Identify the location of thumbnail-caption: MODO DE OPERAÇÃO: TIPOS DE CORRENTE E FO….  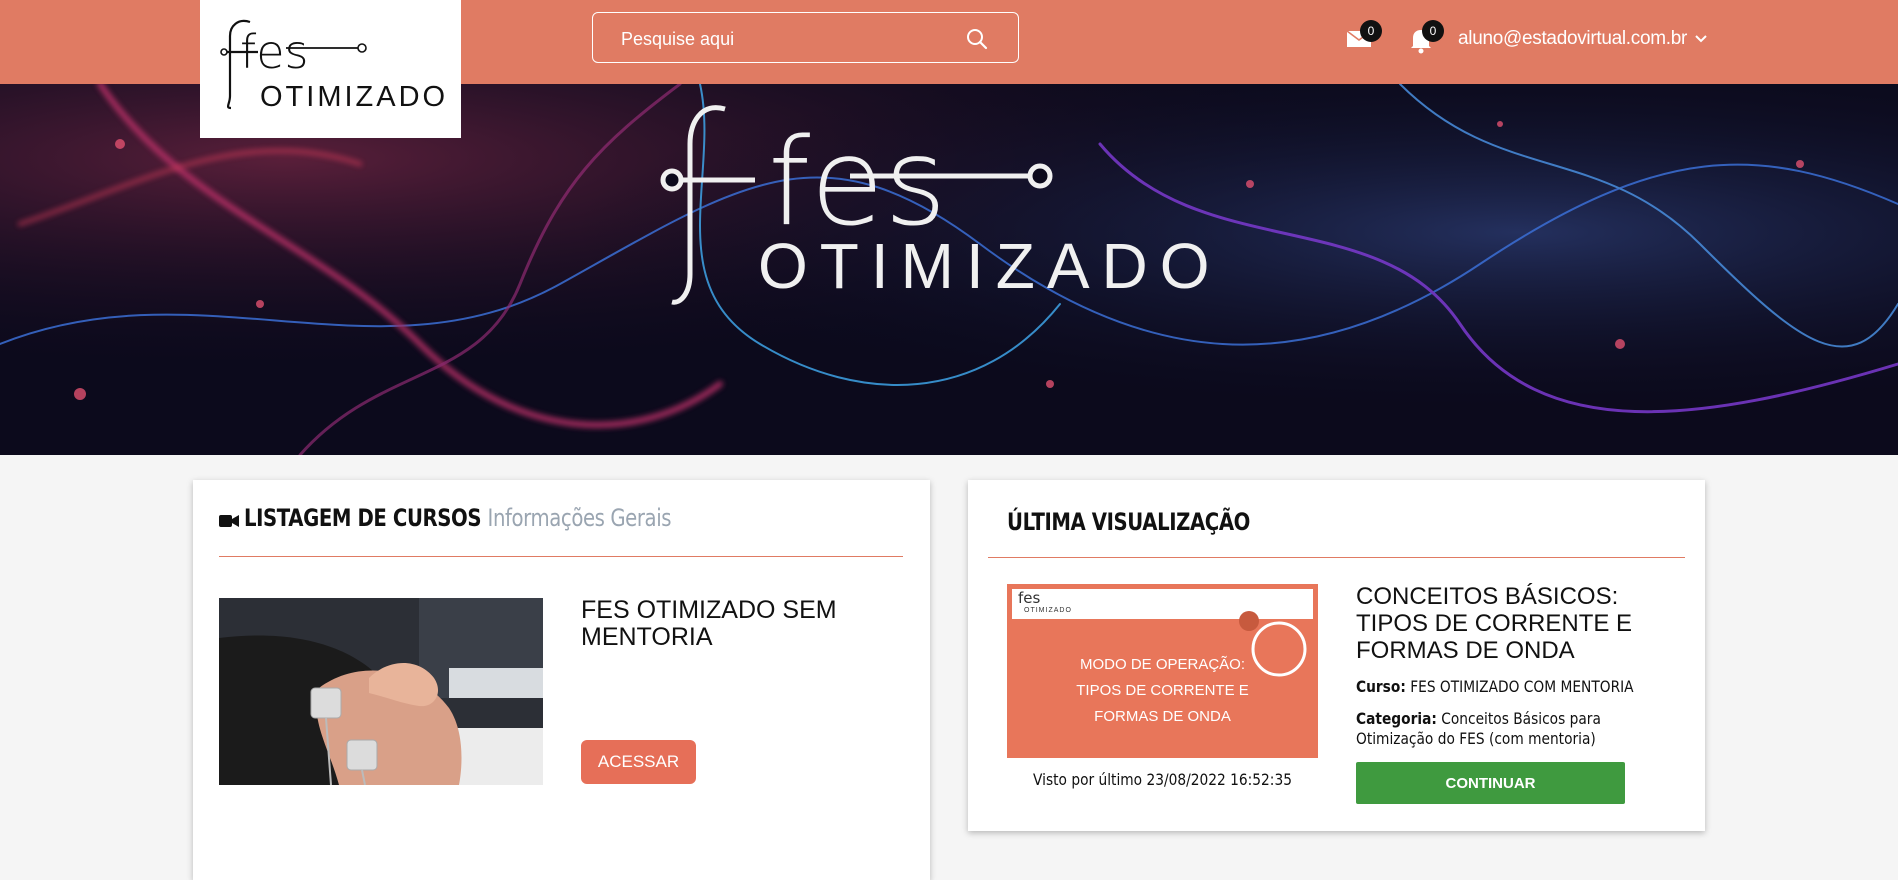
(1162, 690).